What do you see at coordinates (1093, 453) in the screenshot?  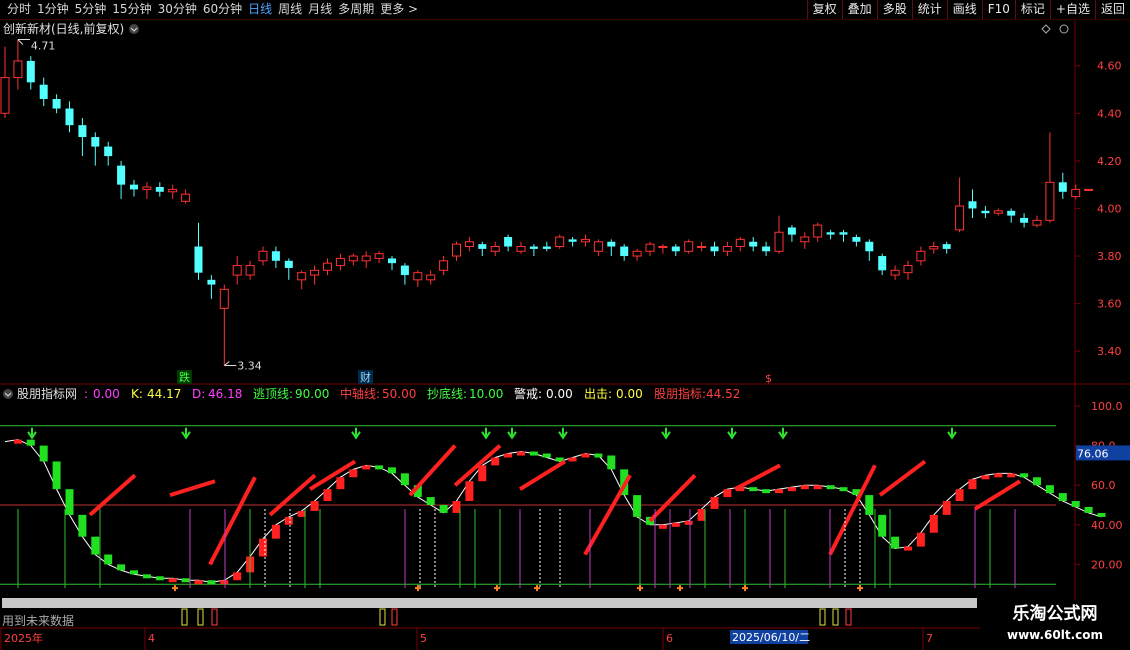 I see `current-value-label: 76.06` at bounding box center [1093, 453].